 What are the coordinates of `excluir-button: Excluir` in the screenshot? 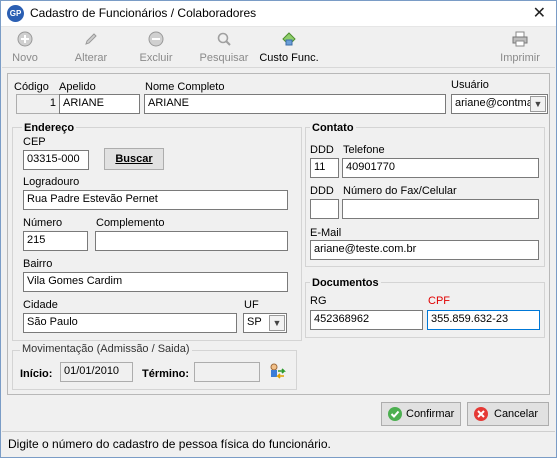 It's located at (156, 47).